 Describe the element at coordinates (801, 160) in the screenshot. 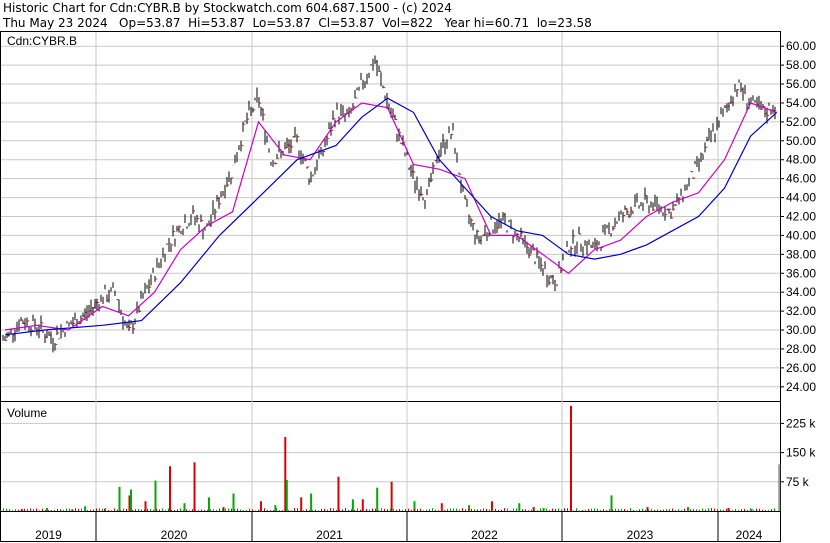

I see `price-tick-label: 48.00` at that location.